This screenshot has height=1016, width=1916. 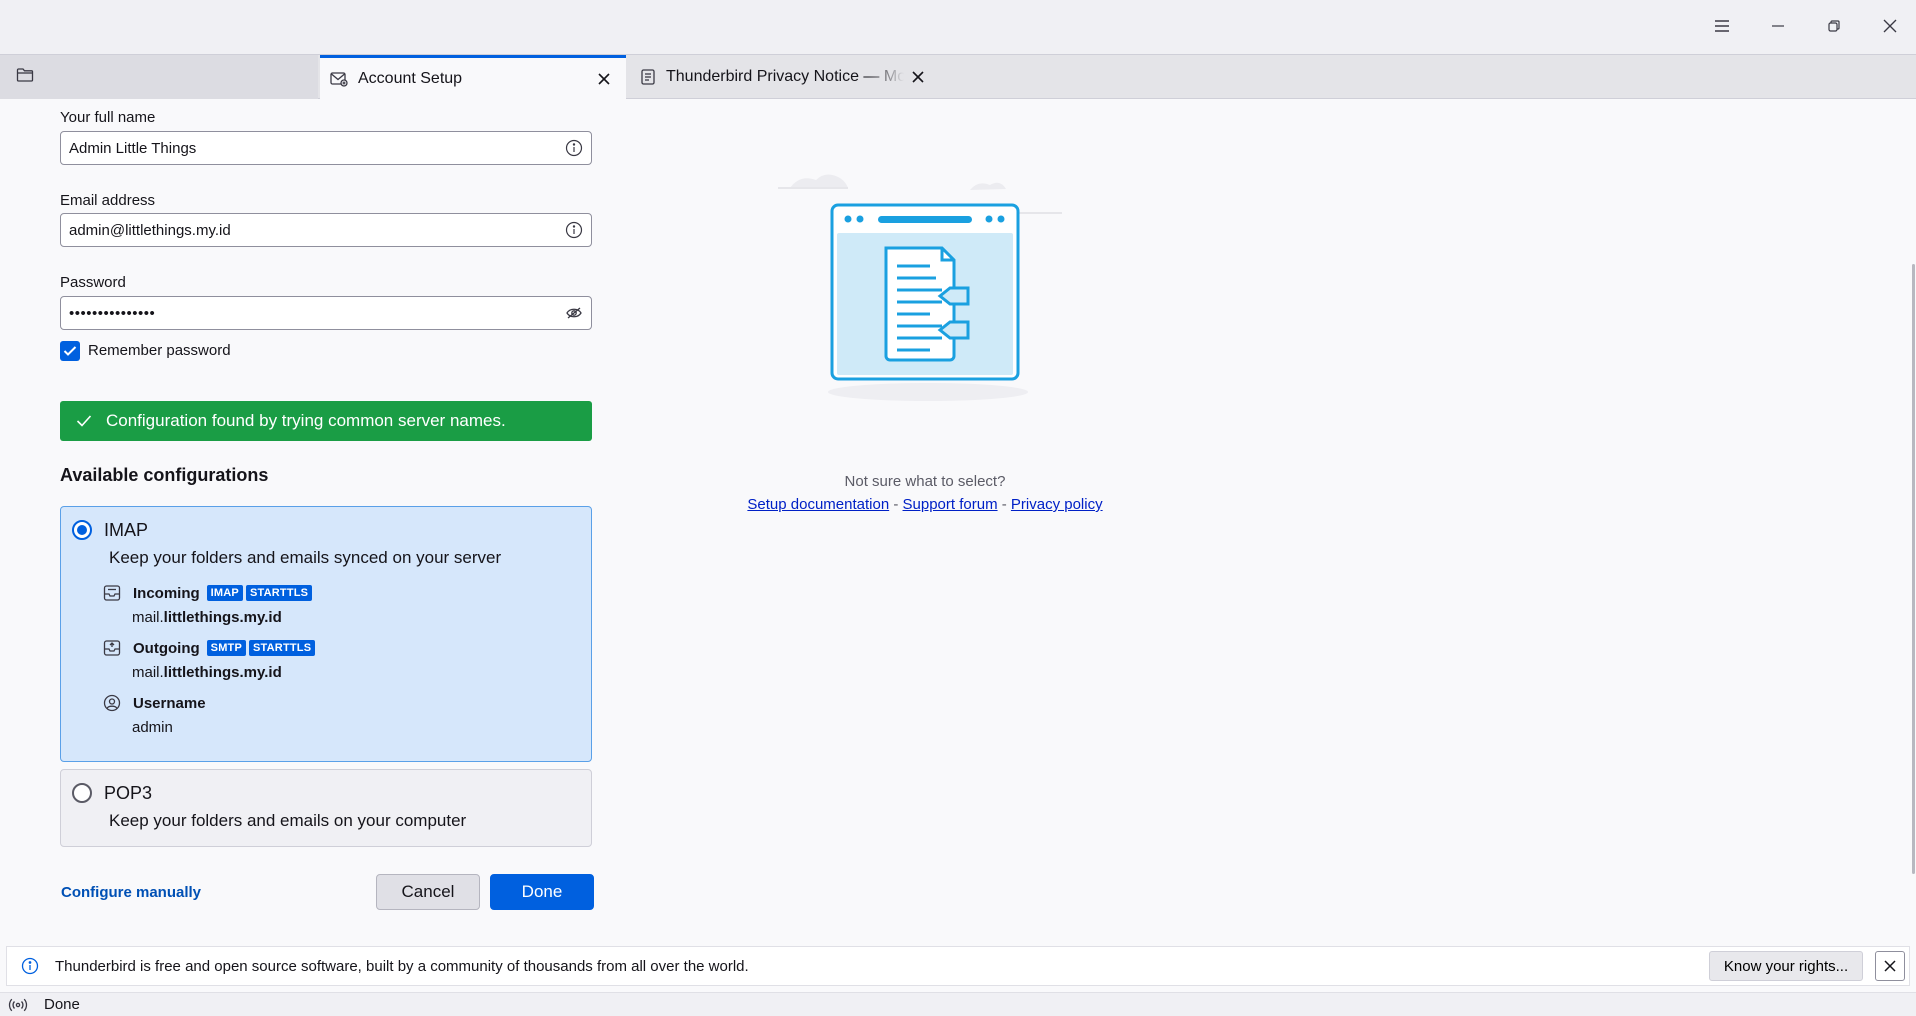 I want to click on tab-account-setup: Account Setup, so click(x=473, y=77).